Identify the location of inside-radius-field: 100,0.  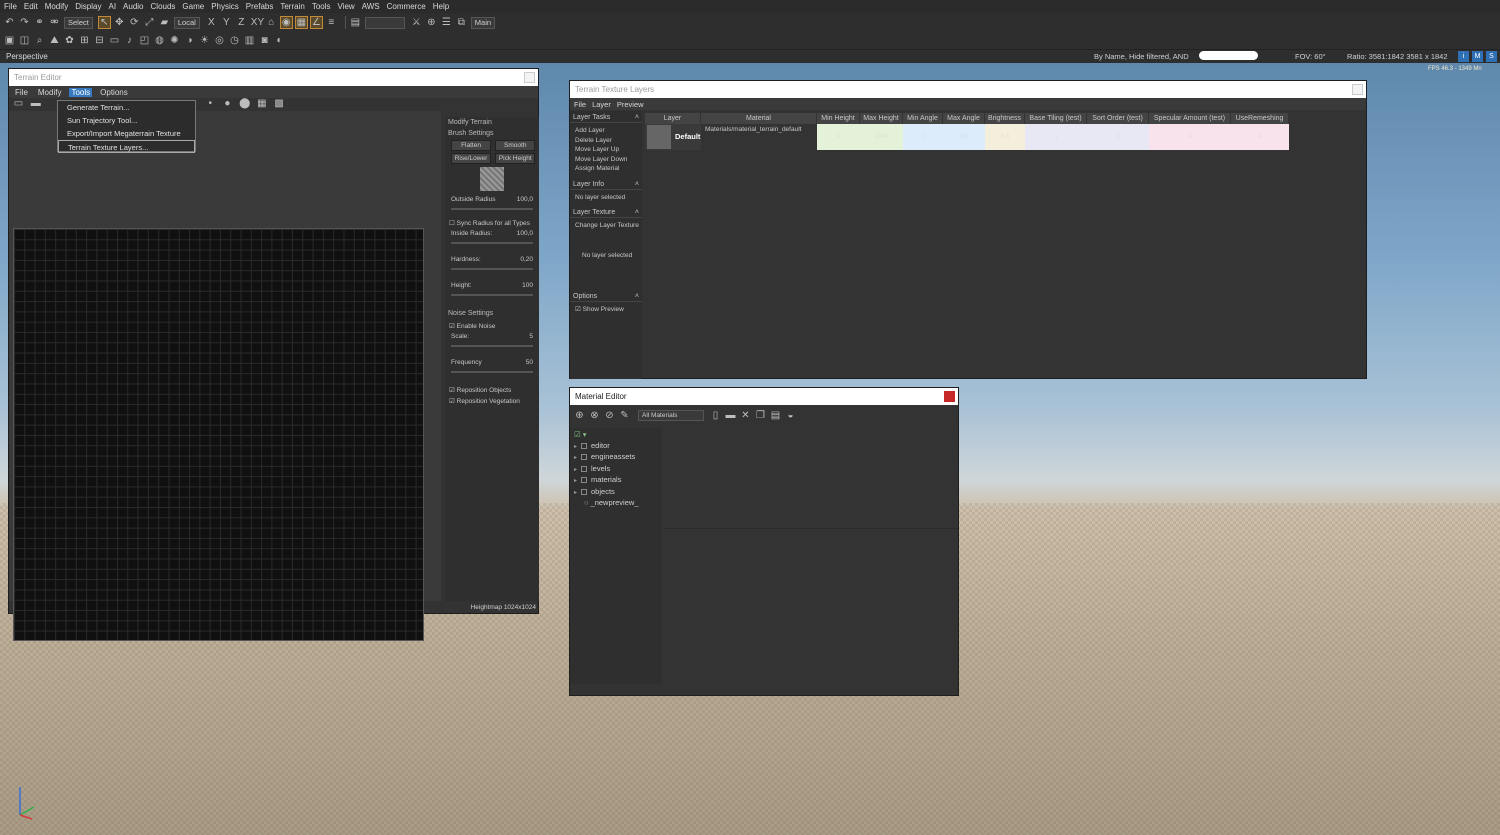
(525, 233).